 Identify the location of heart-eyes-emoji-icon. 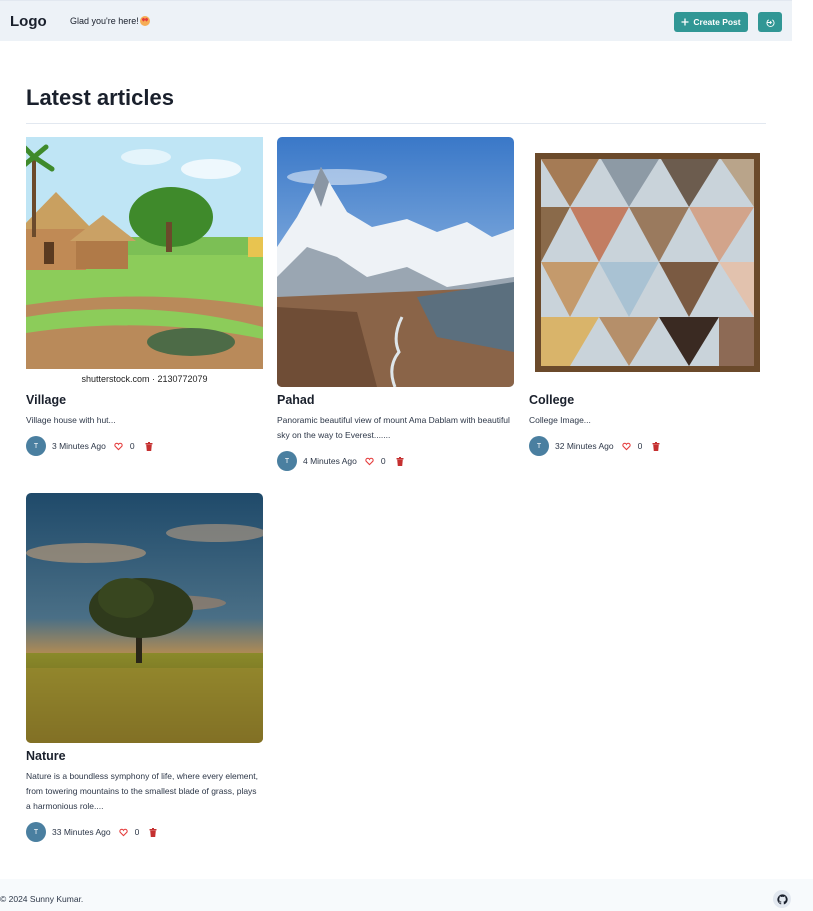
(144, 21).